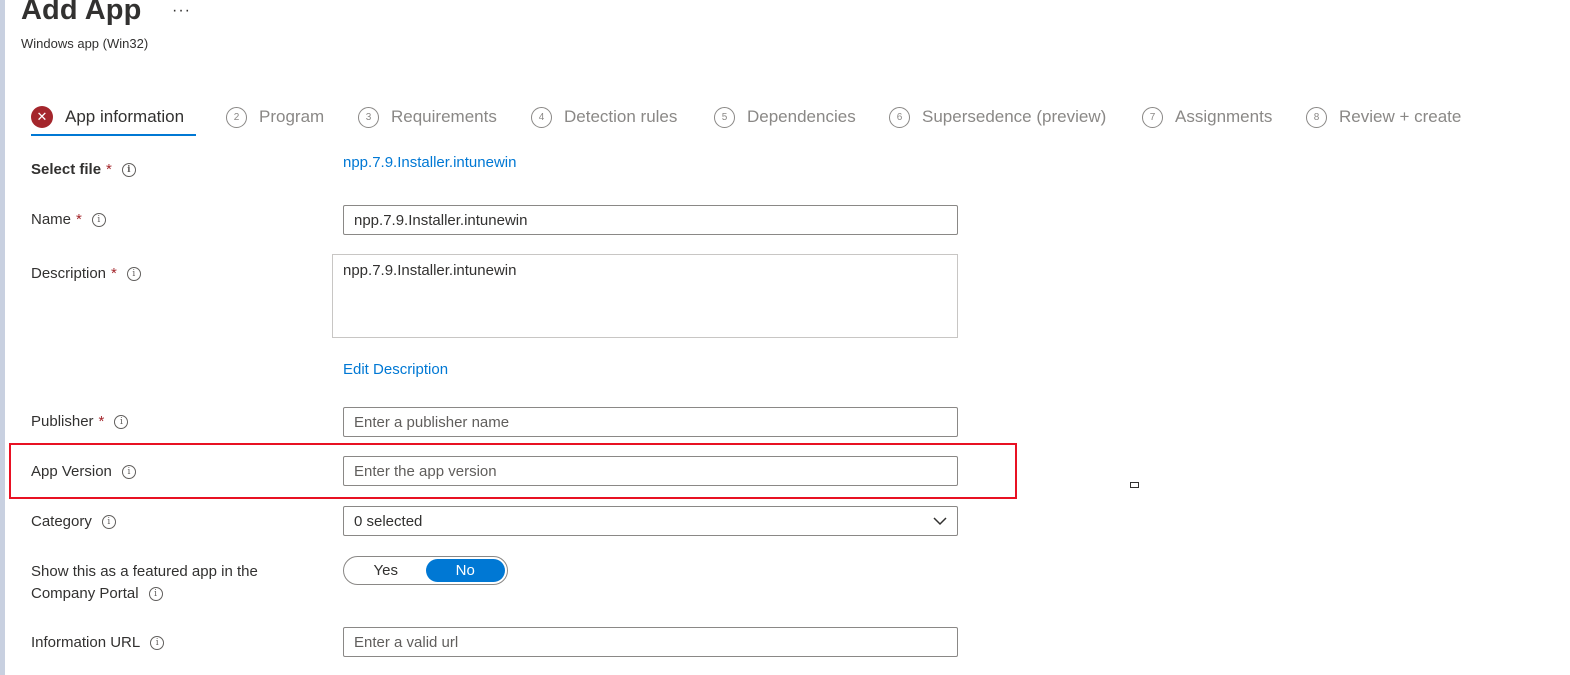  What do you see at coordinates (444, 116) in the screenshot?
I see `tab-label: Requirements` at bounding box center [444, 116].